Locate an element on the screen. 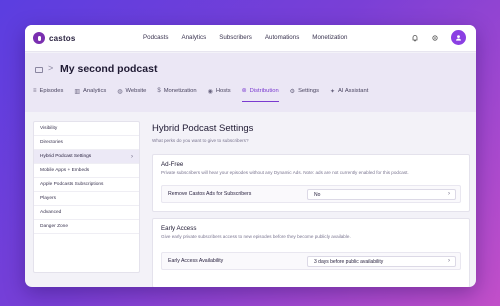 This screenshot has width=500, height=306. sidebar-item-apple-subscriptions: Apple Podcasts Subscriptions is located at coordinates (86, 185).